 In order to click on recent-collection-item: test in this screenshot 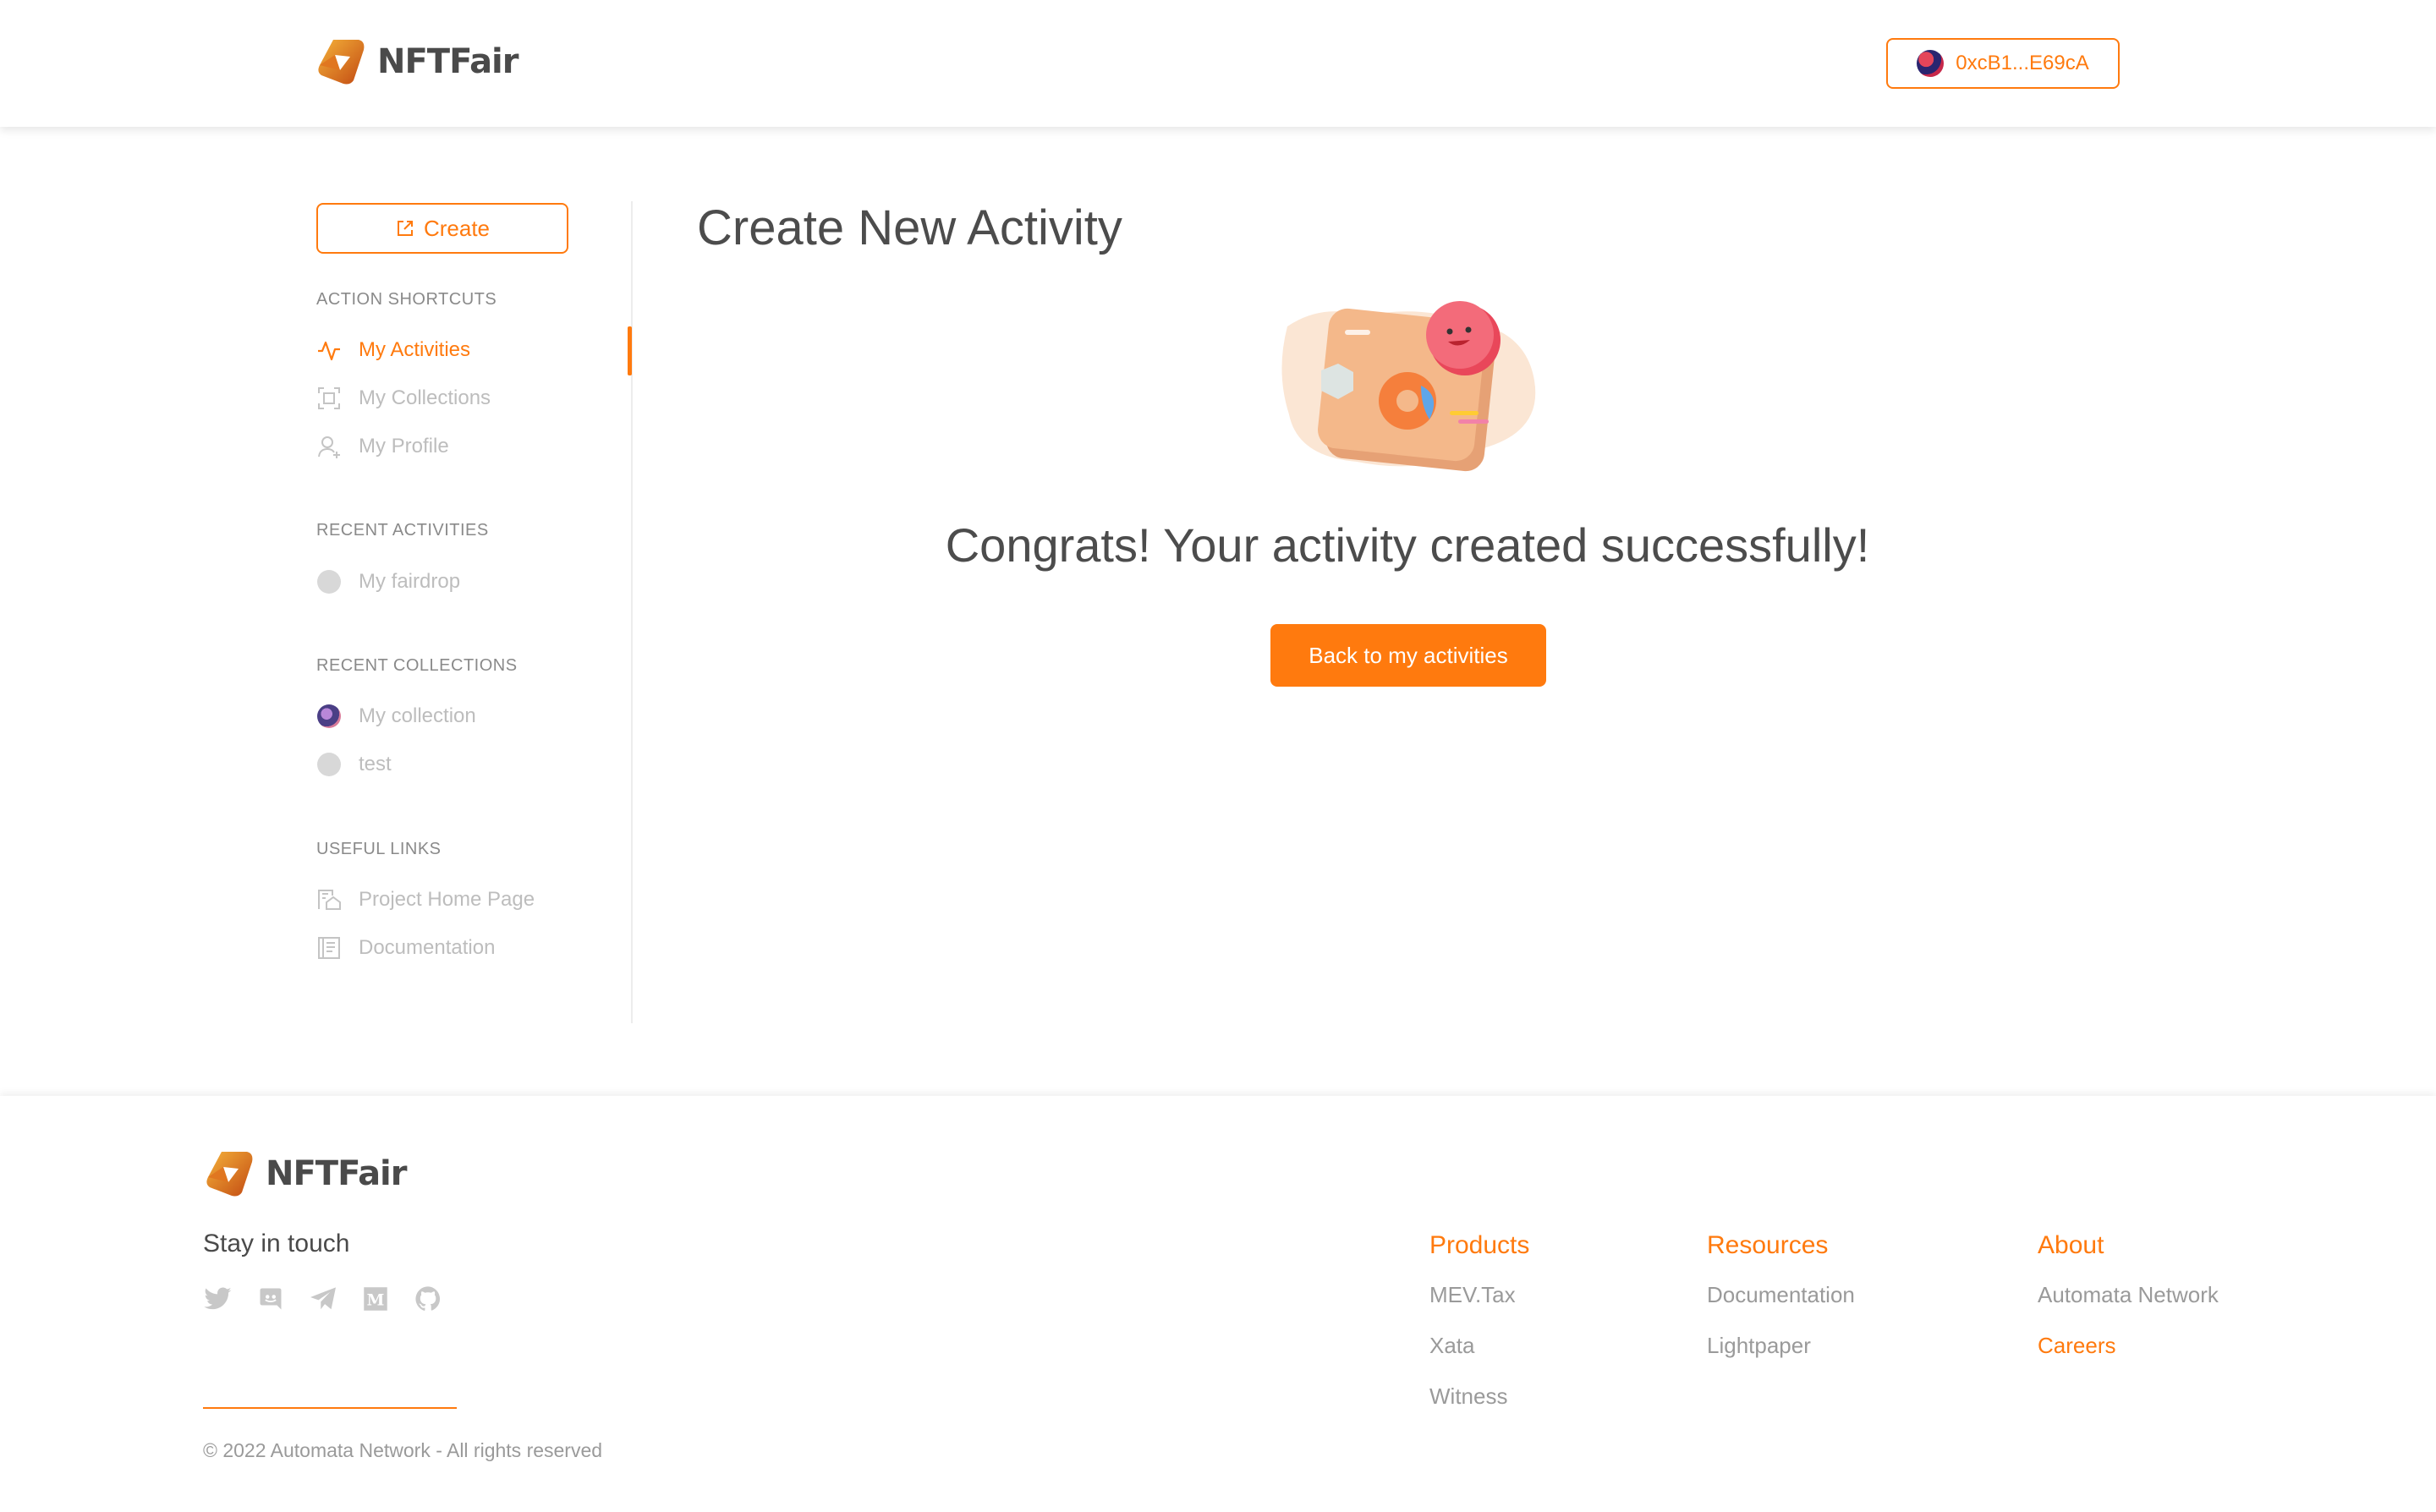, I will do `click(460, 764)`.